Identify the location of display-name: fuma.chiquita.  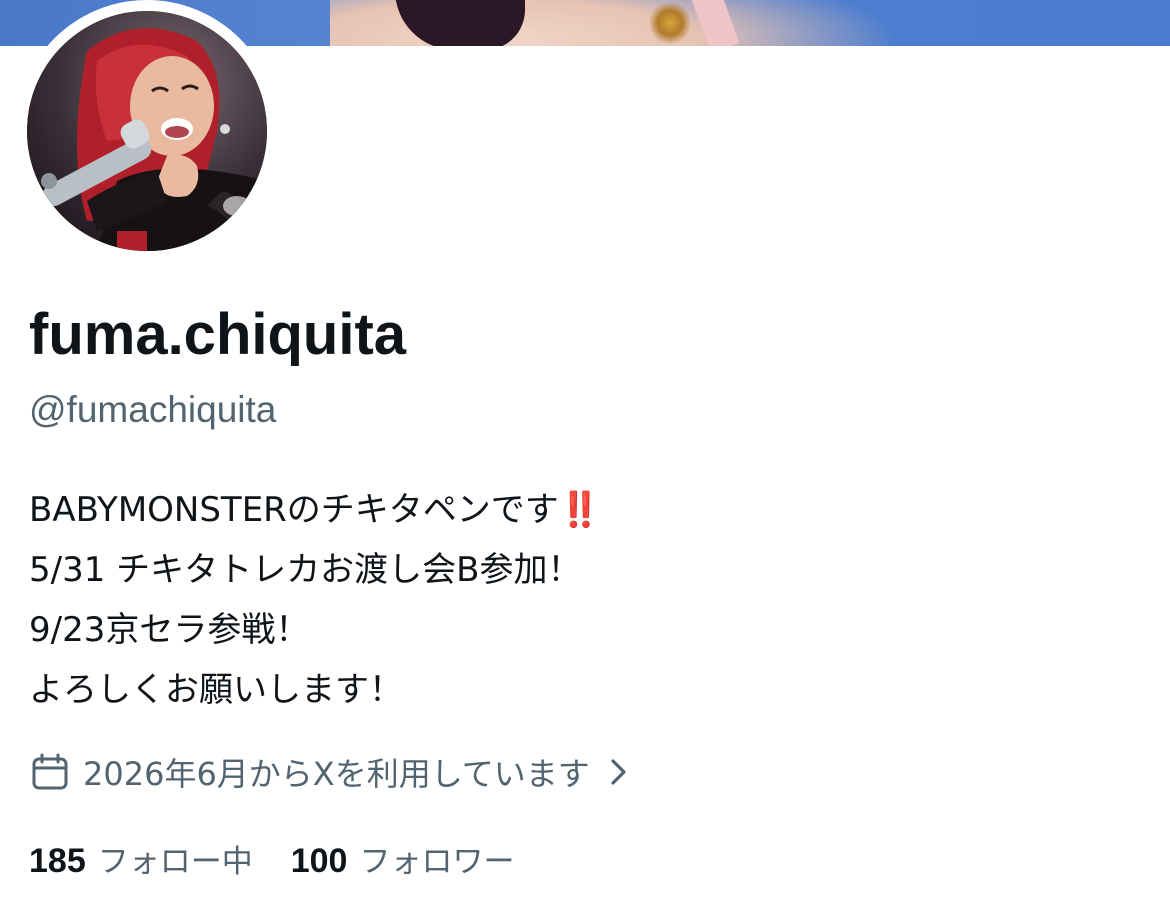
(218, 334).